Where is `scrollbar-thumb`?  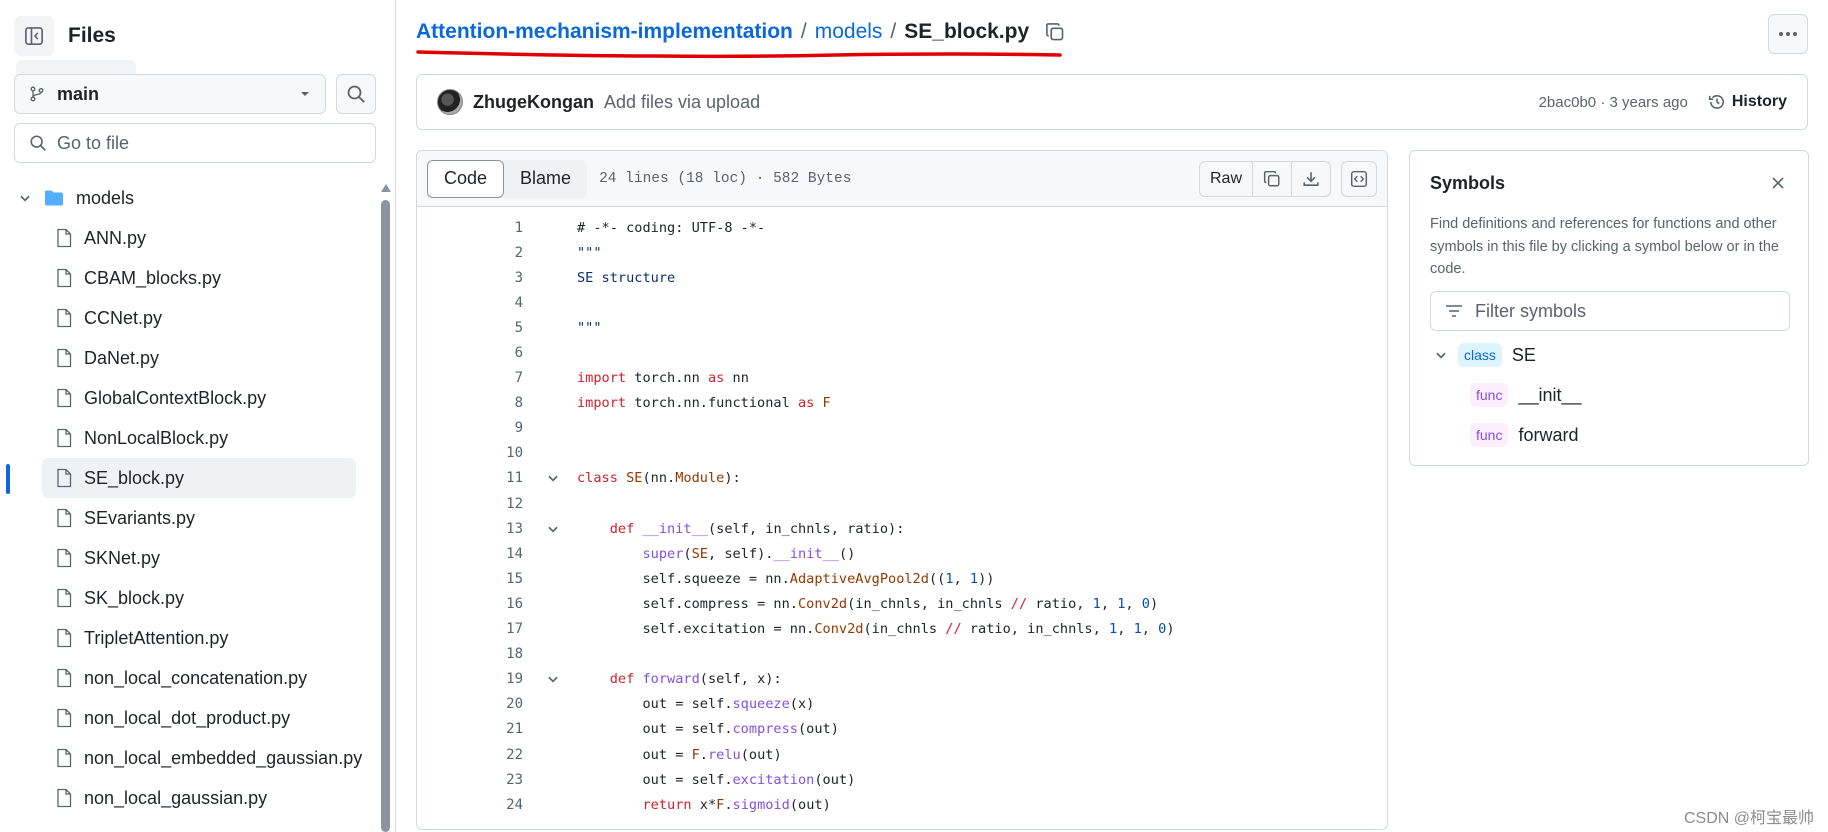 scrollbar-thumb is located at coordinates (385, 516).